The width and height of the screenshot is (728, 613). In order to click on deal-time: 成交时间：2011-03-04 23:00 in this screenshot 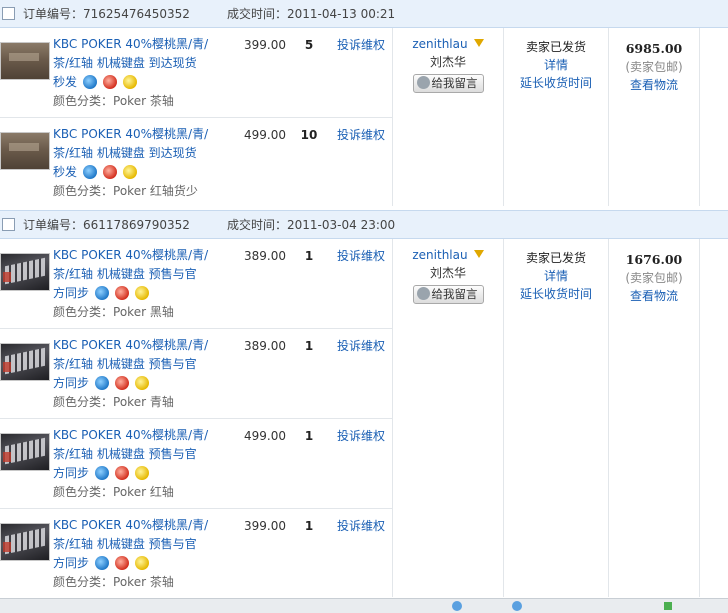, I will do `click(311, 225)`.